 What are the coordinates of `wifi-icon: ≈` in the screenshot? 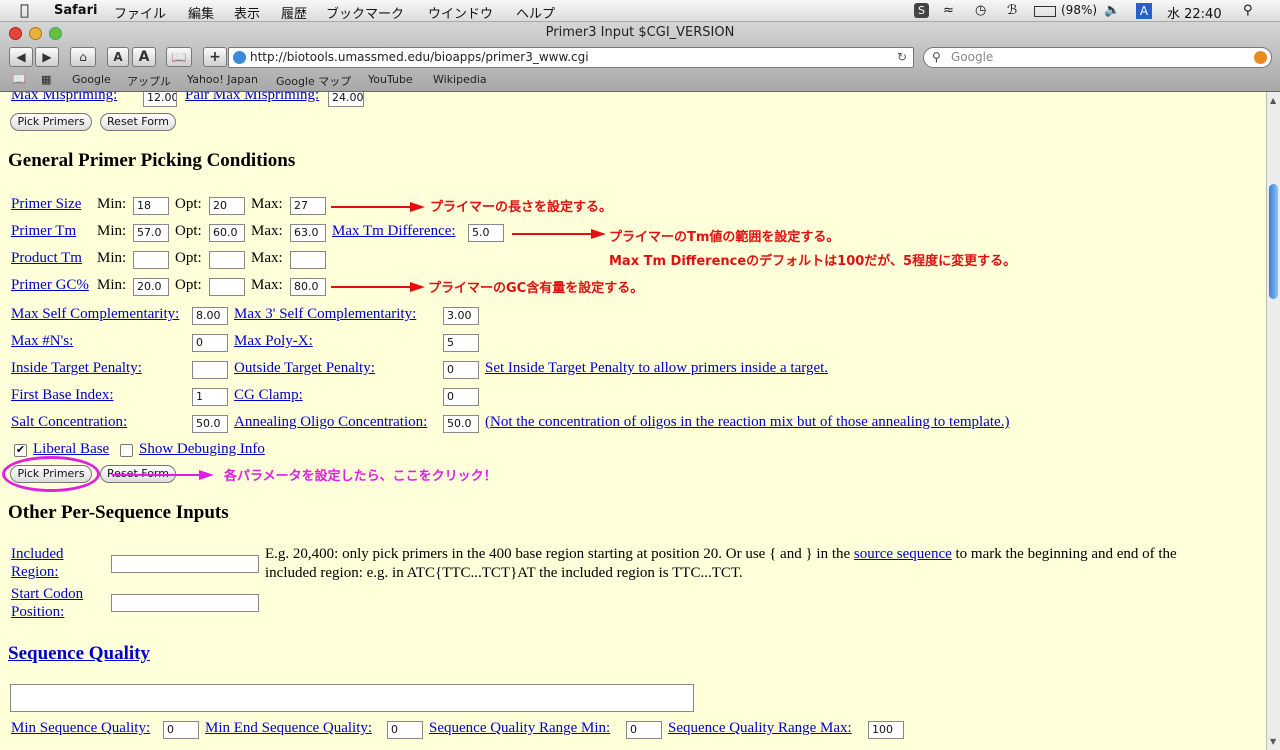 It's located at (948, 10).